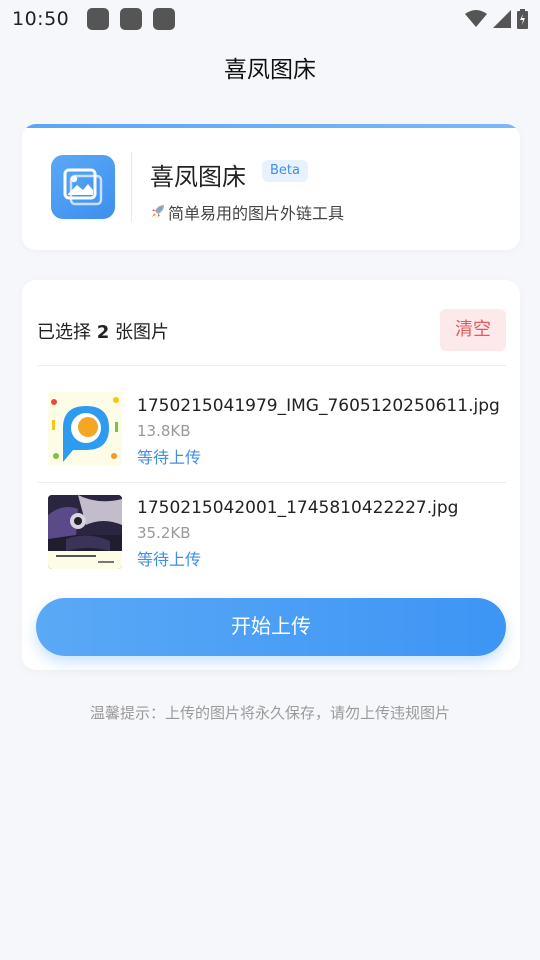 Image resolution: width=540 pixels, height=960 pixels. Describe the element at coordinates (473, 330) in the screenshot. I see `clear-button: 清空` at that location.